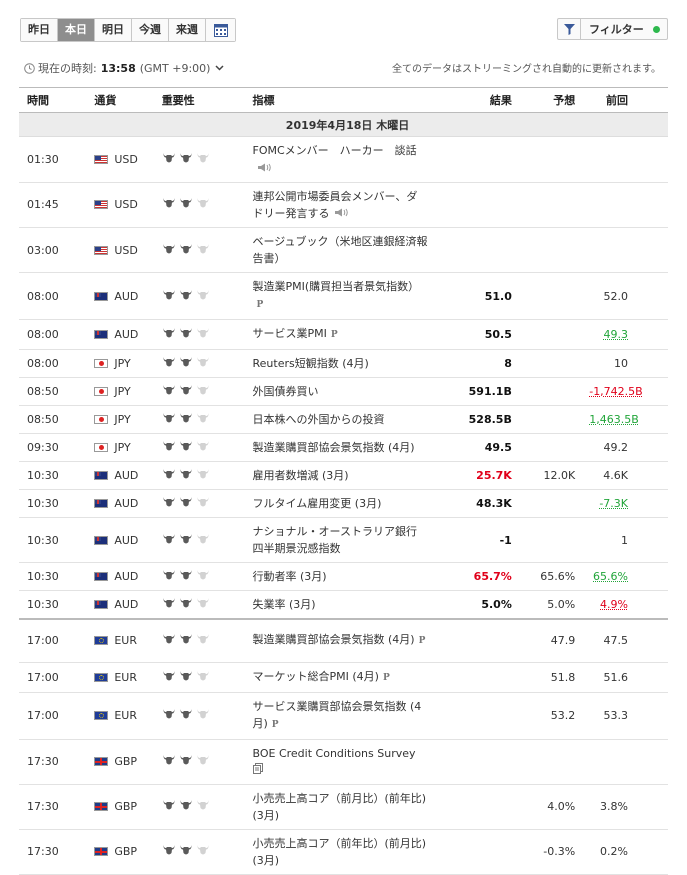 The height and width of the screenshot is (875, 687). I want to click on table-row: 17:00 EUR マーケット総合PMI (4月) P 51.8 51.6, so click(343, 677).